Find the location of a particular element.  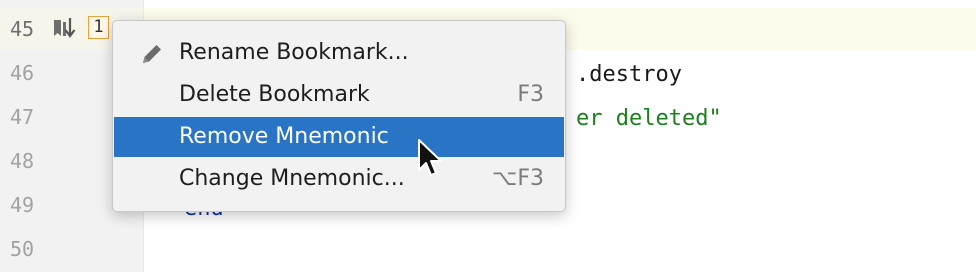

line-number: 45 is located at coordinates (22, 29).